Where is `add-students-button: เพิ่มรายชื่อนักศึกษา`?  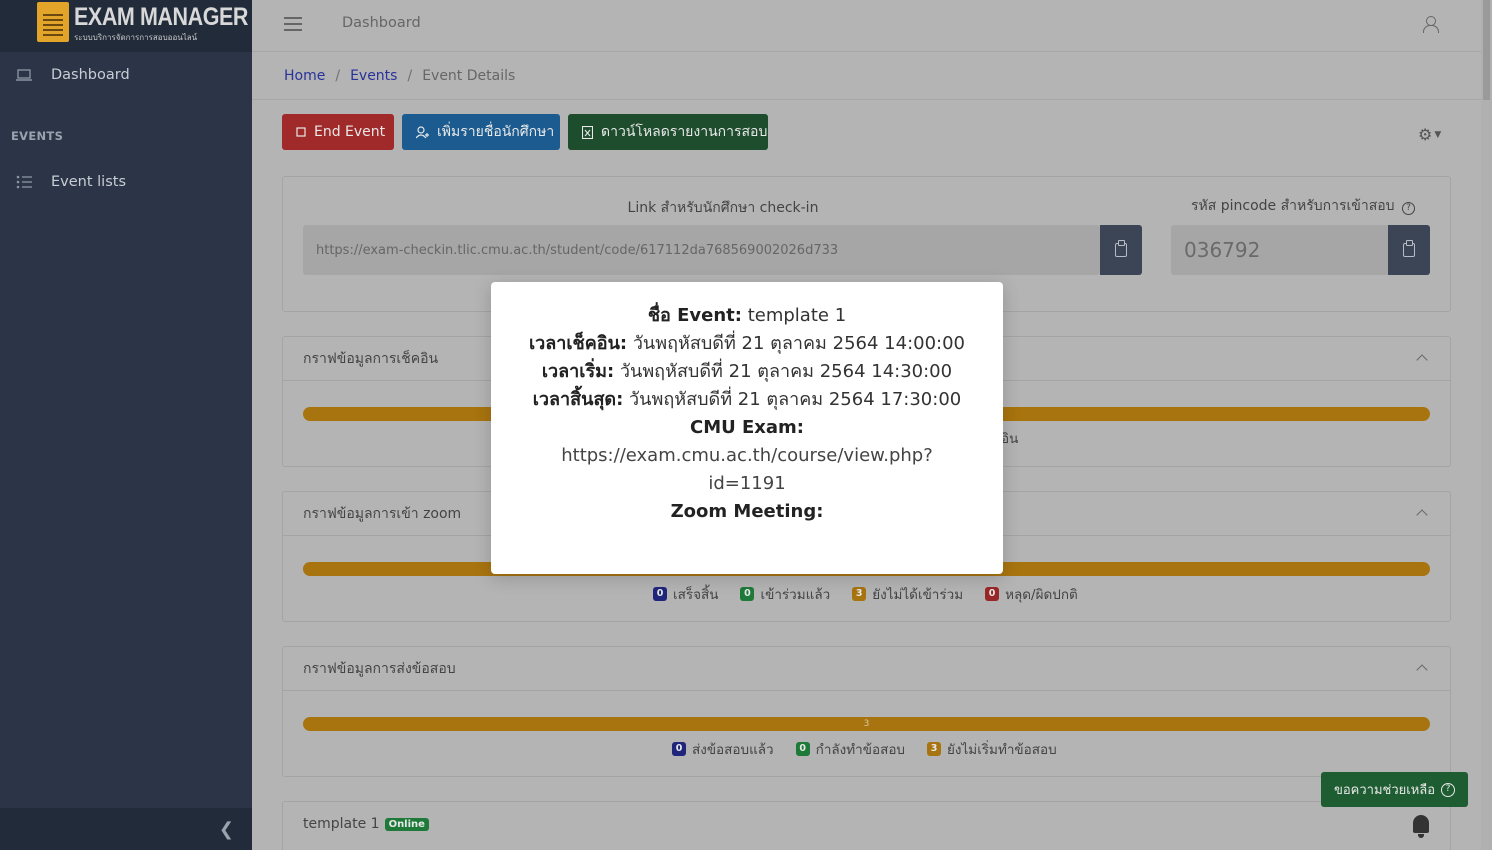 add-students-button: เพิ่มรายชื่อนักศึกษา is located at coordinates (481, 132).